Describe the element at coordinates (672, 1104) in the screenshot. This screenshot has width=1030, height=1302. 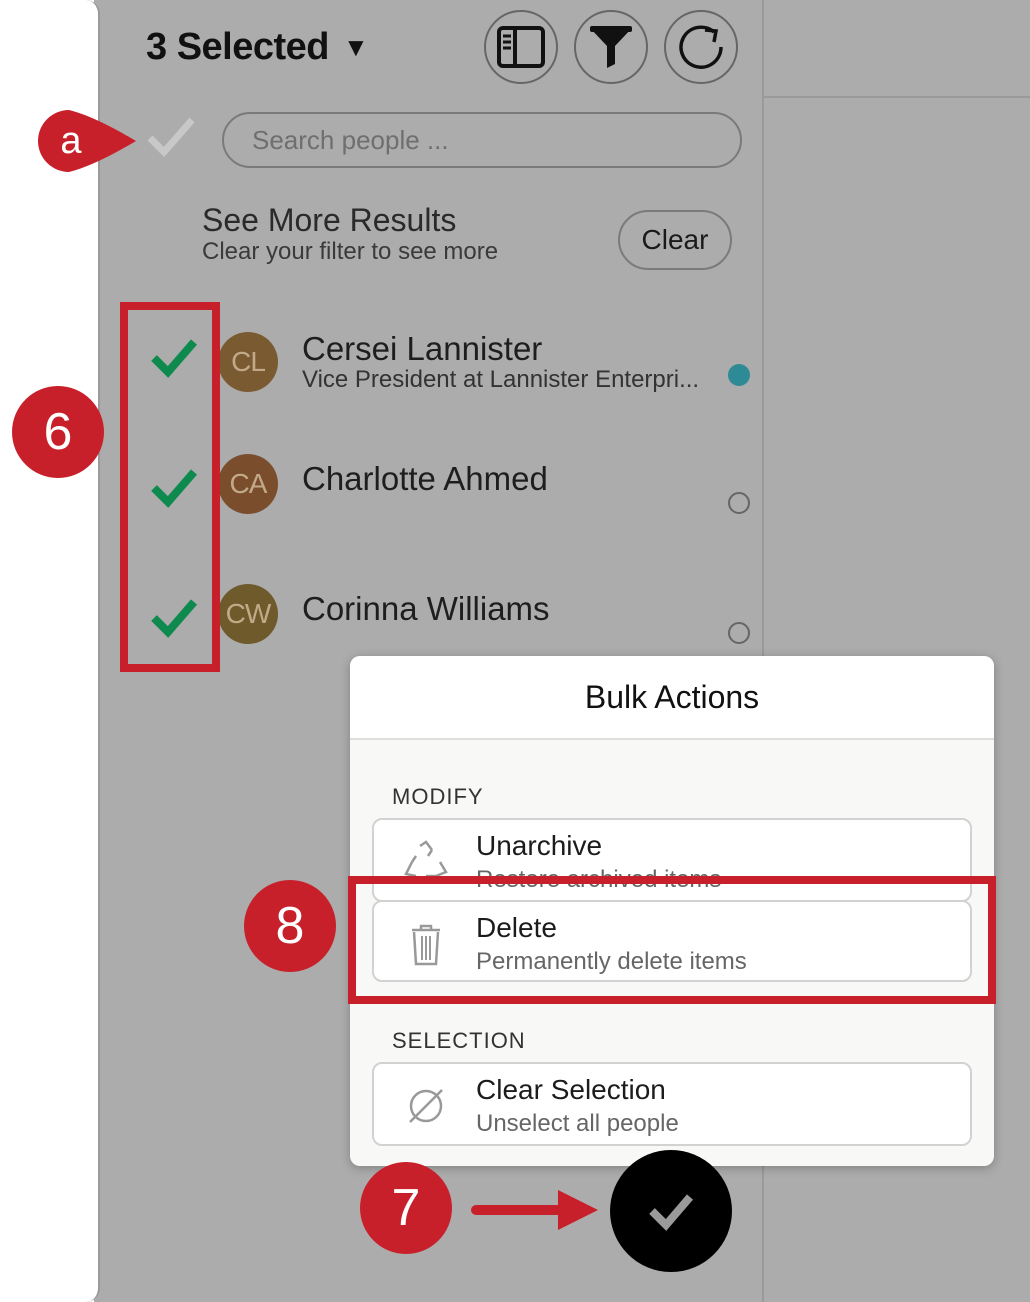
I see `clear-selection-action: Clear Selection Unselect all people` at that location.